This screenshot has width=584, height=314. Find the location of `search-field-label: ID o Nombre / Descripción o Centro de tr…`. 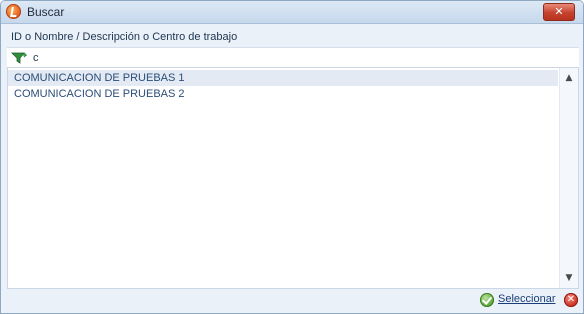

search-field-label: ID o Nombre / Descripción o Centro de tr… is located at coordinates (124, 37).